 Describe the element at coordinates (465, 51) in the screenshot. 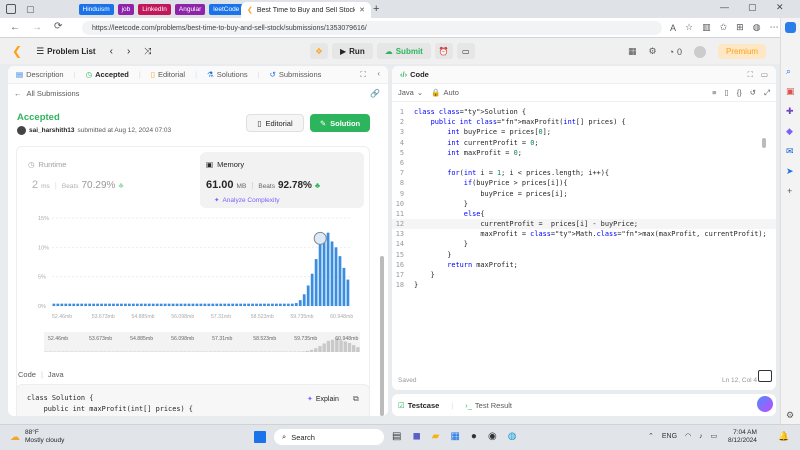

I see `notes-icon: ▭` at that location.